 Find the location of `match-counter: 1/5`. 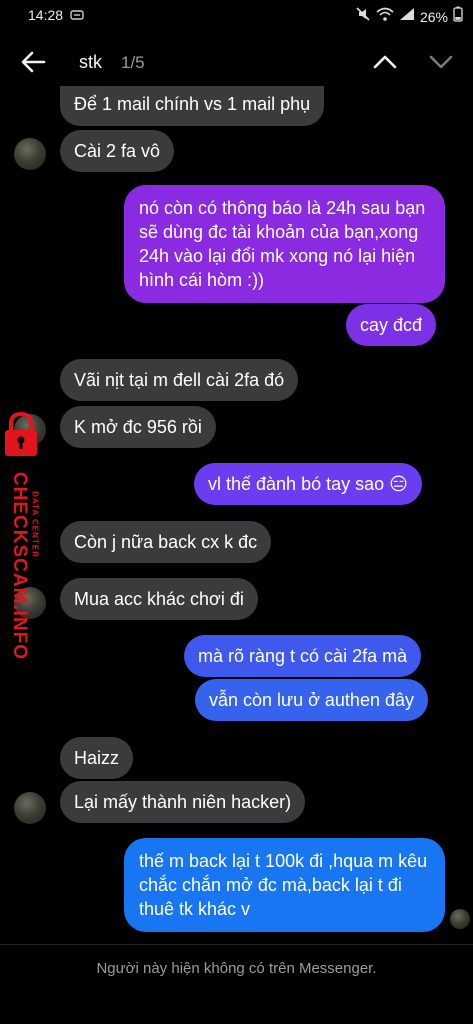

match-counter: 1/5 is located at coordinates (133, 62).